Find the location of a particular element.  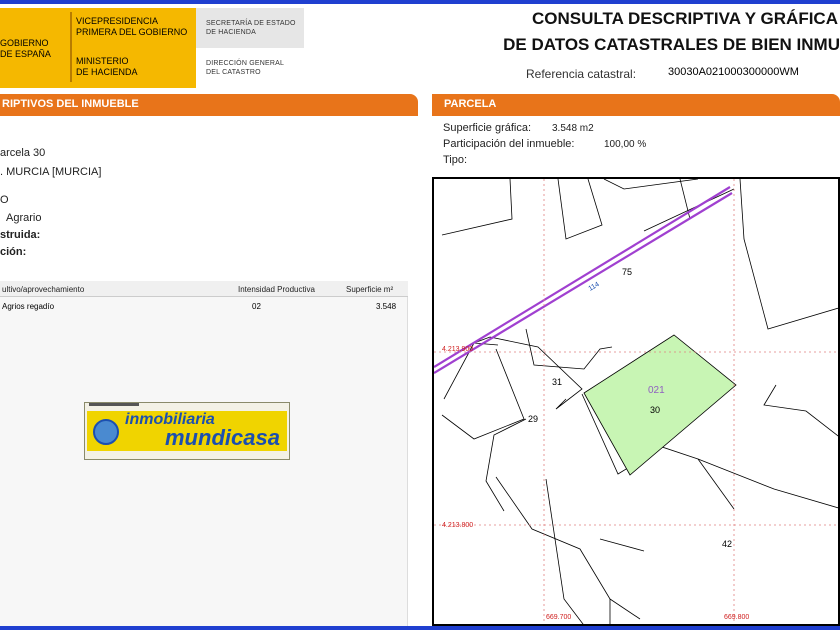

reference-value: 30030A021000300000WM is located at coordinates (733, 72).